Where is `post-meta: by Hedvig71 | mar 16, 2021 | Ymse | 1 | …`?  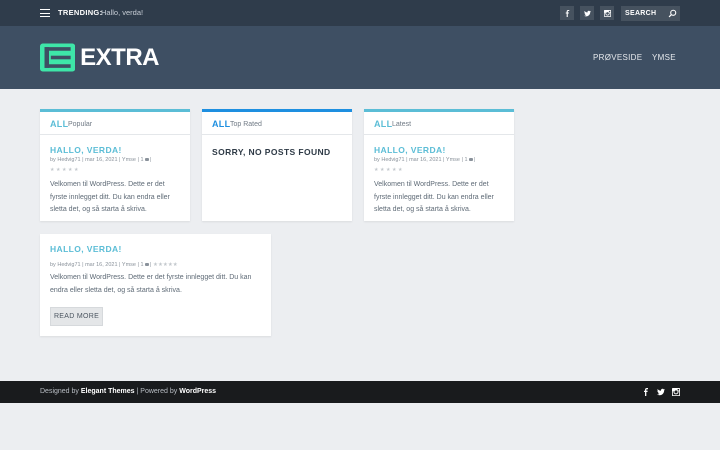 post-meta: by Hedvig71 | mar 16, 2021 | Ymse | 1 | … is located at coordinates (114, 265).